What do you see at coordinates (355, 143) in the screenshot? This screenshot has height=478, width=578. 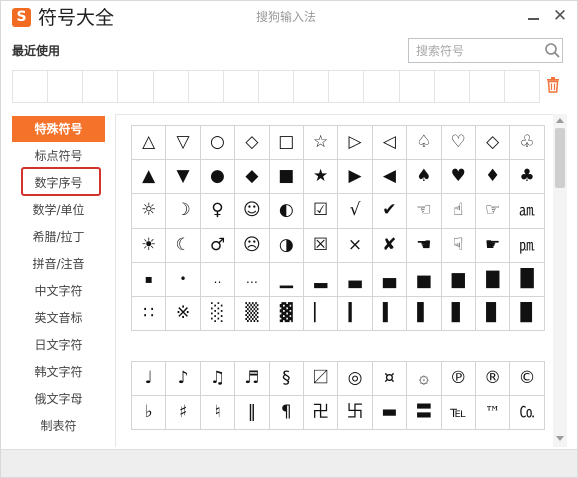 I see `symbol-cell: ▷` at bounding box center [355, 143].